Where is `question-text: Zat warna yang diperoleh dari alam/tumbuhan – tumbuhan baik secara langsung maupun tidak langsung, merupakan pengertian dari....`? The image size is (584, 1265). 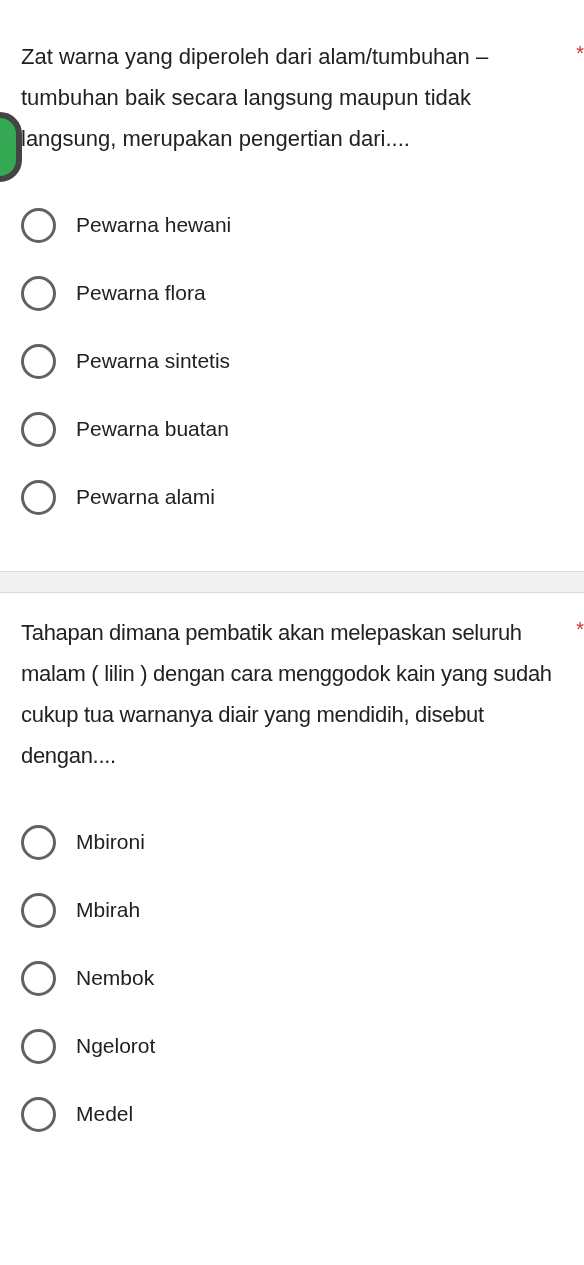
question-text: Zat warna yang diperoleh dari alam/tumbuhan – tumbuhan baik secara langsung maupun tidak langsung, merupakan pengertian dari.... is located at coordinates (255, 98).